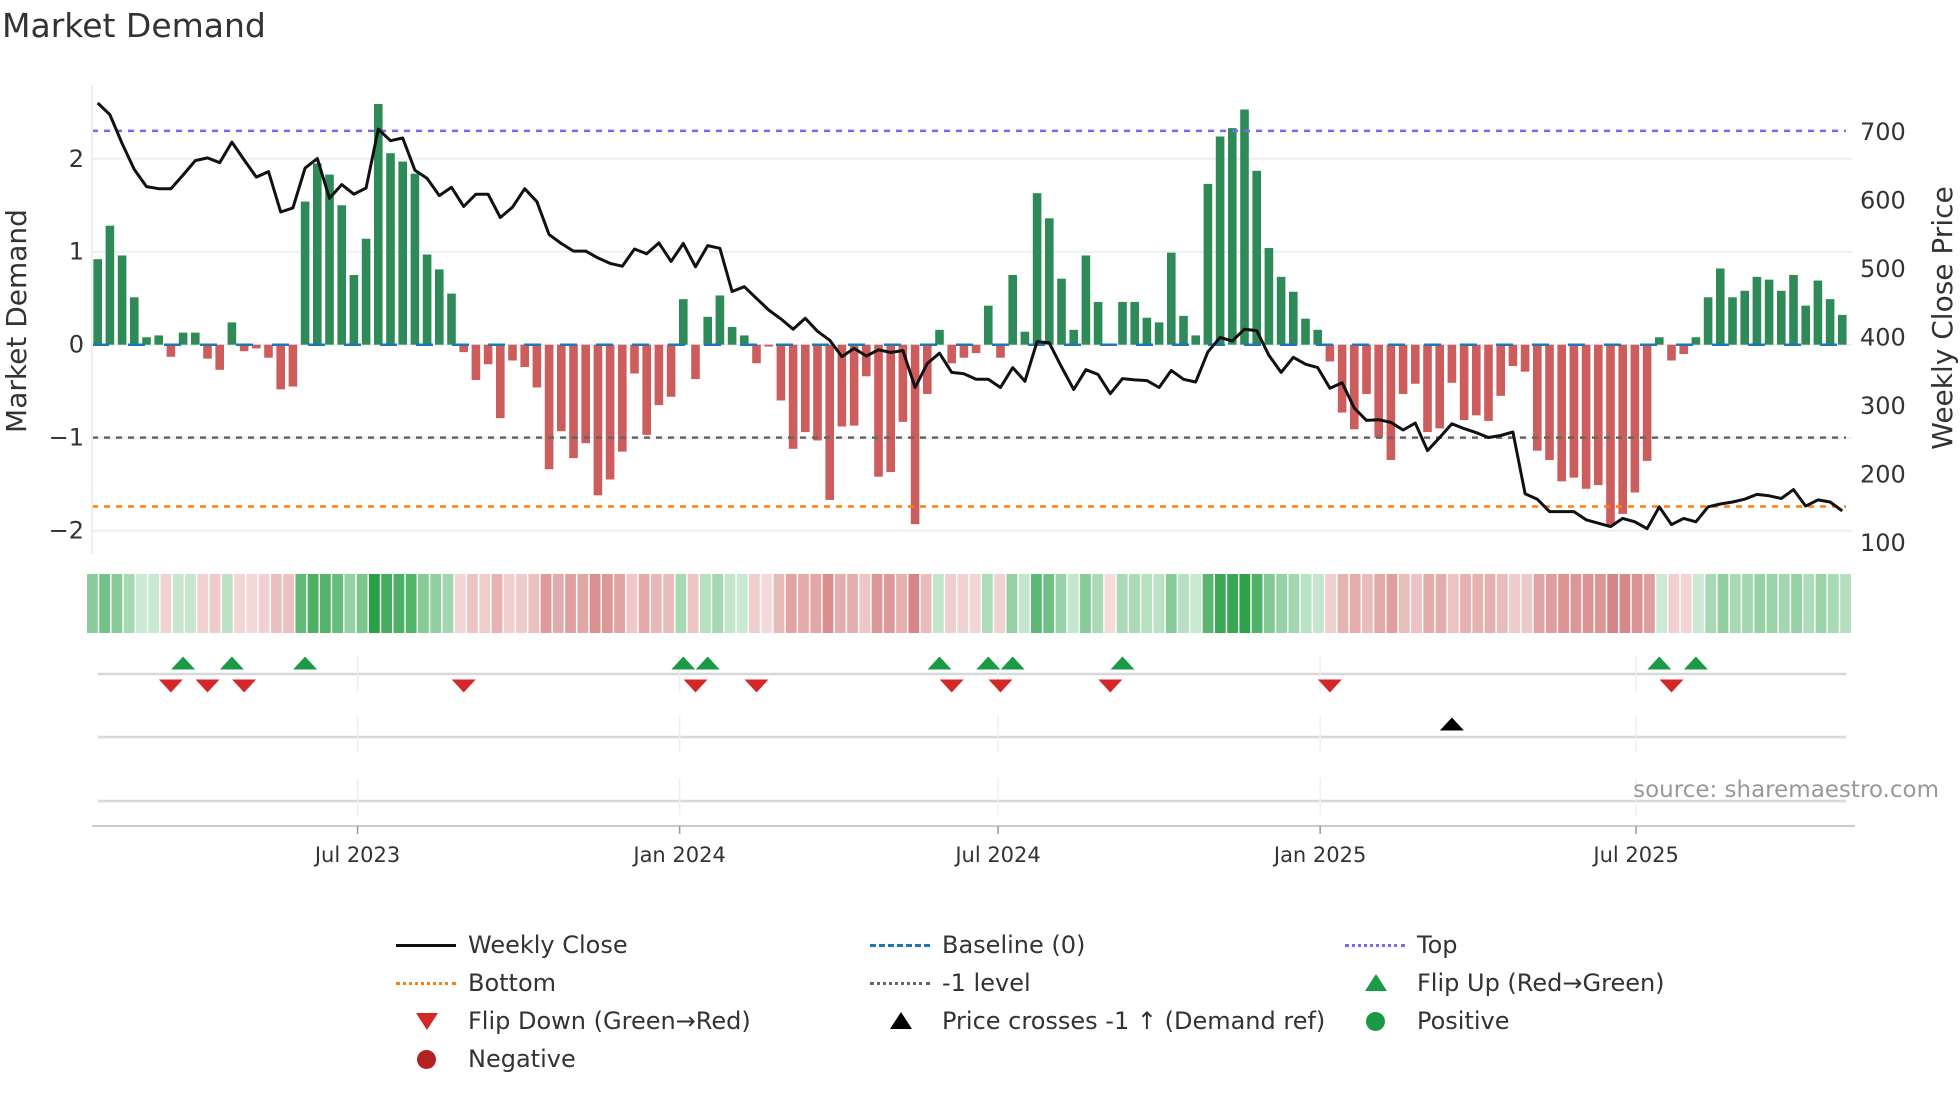  What do you see at coordinates (76, 252) in the screenshot?
I see `left-tick-label: 1` at bounding box center [76, 252].